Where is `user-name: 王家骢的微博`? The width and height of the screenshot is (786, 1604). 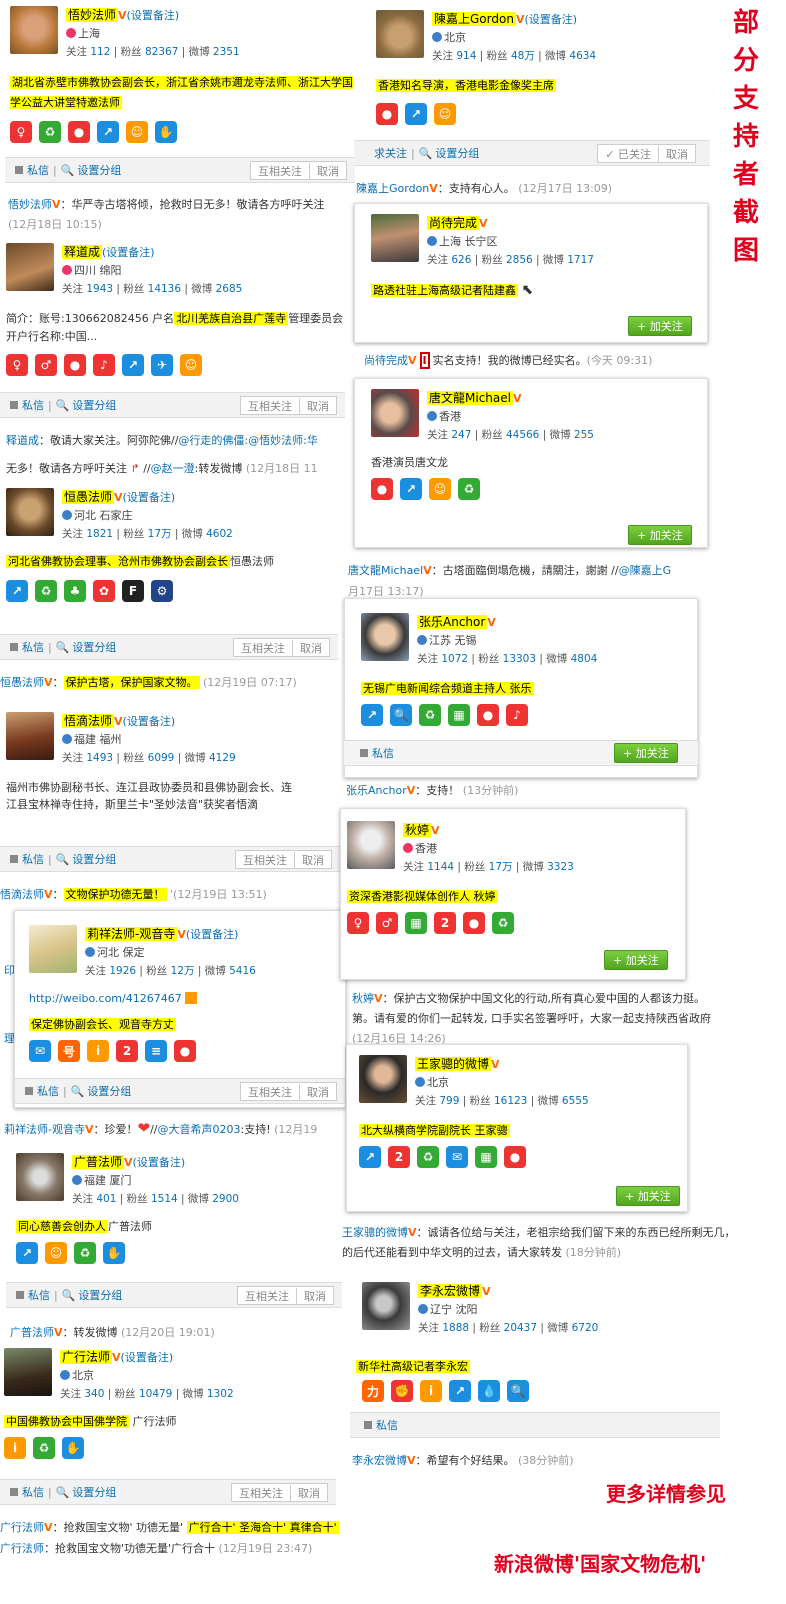
user-name: 王家骢的微博 is located at coordinates (453, 1064).